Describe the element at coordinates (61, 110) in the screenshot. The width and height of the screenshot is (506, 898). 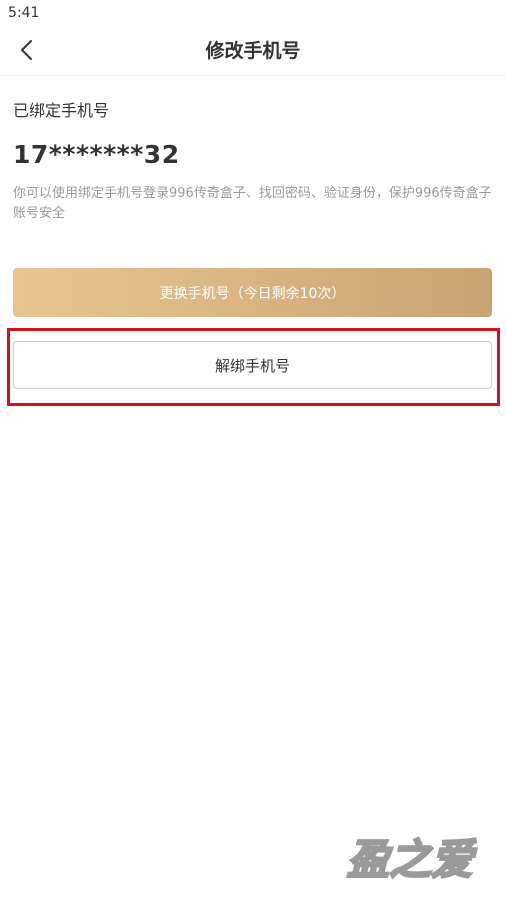
I see `bound-phone-label: 已绑定手机号` at that location.